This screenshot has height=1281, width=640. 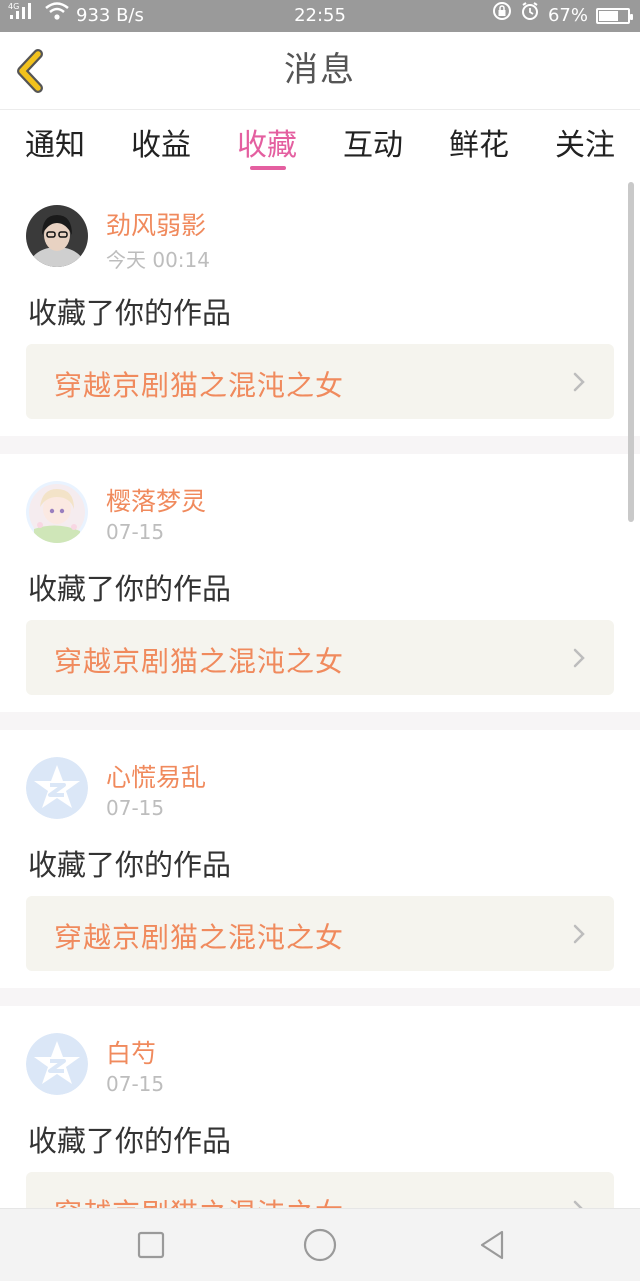 I want to click on tab-notice: 通知, so click(x=55, y=142).